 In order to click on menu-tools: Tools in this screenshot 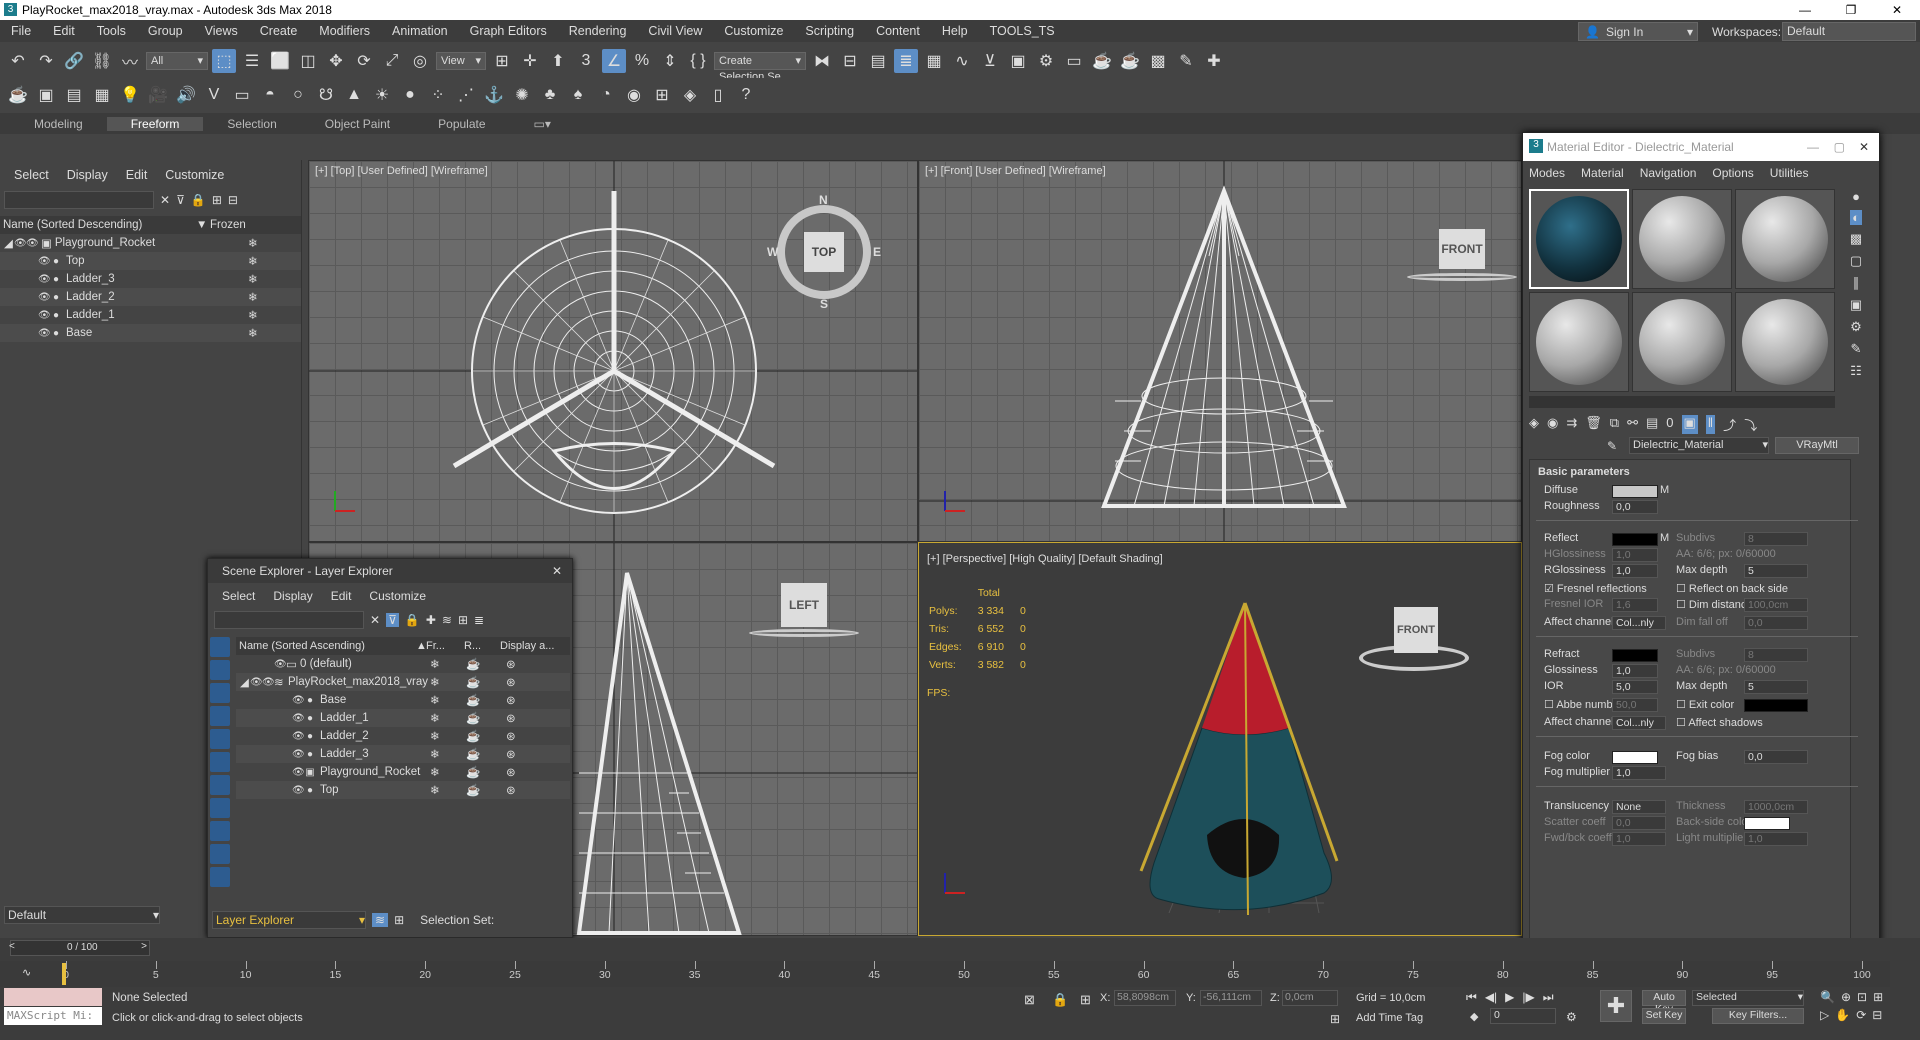, I will do `click(111, 31)`.